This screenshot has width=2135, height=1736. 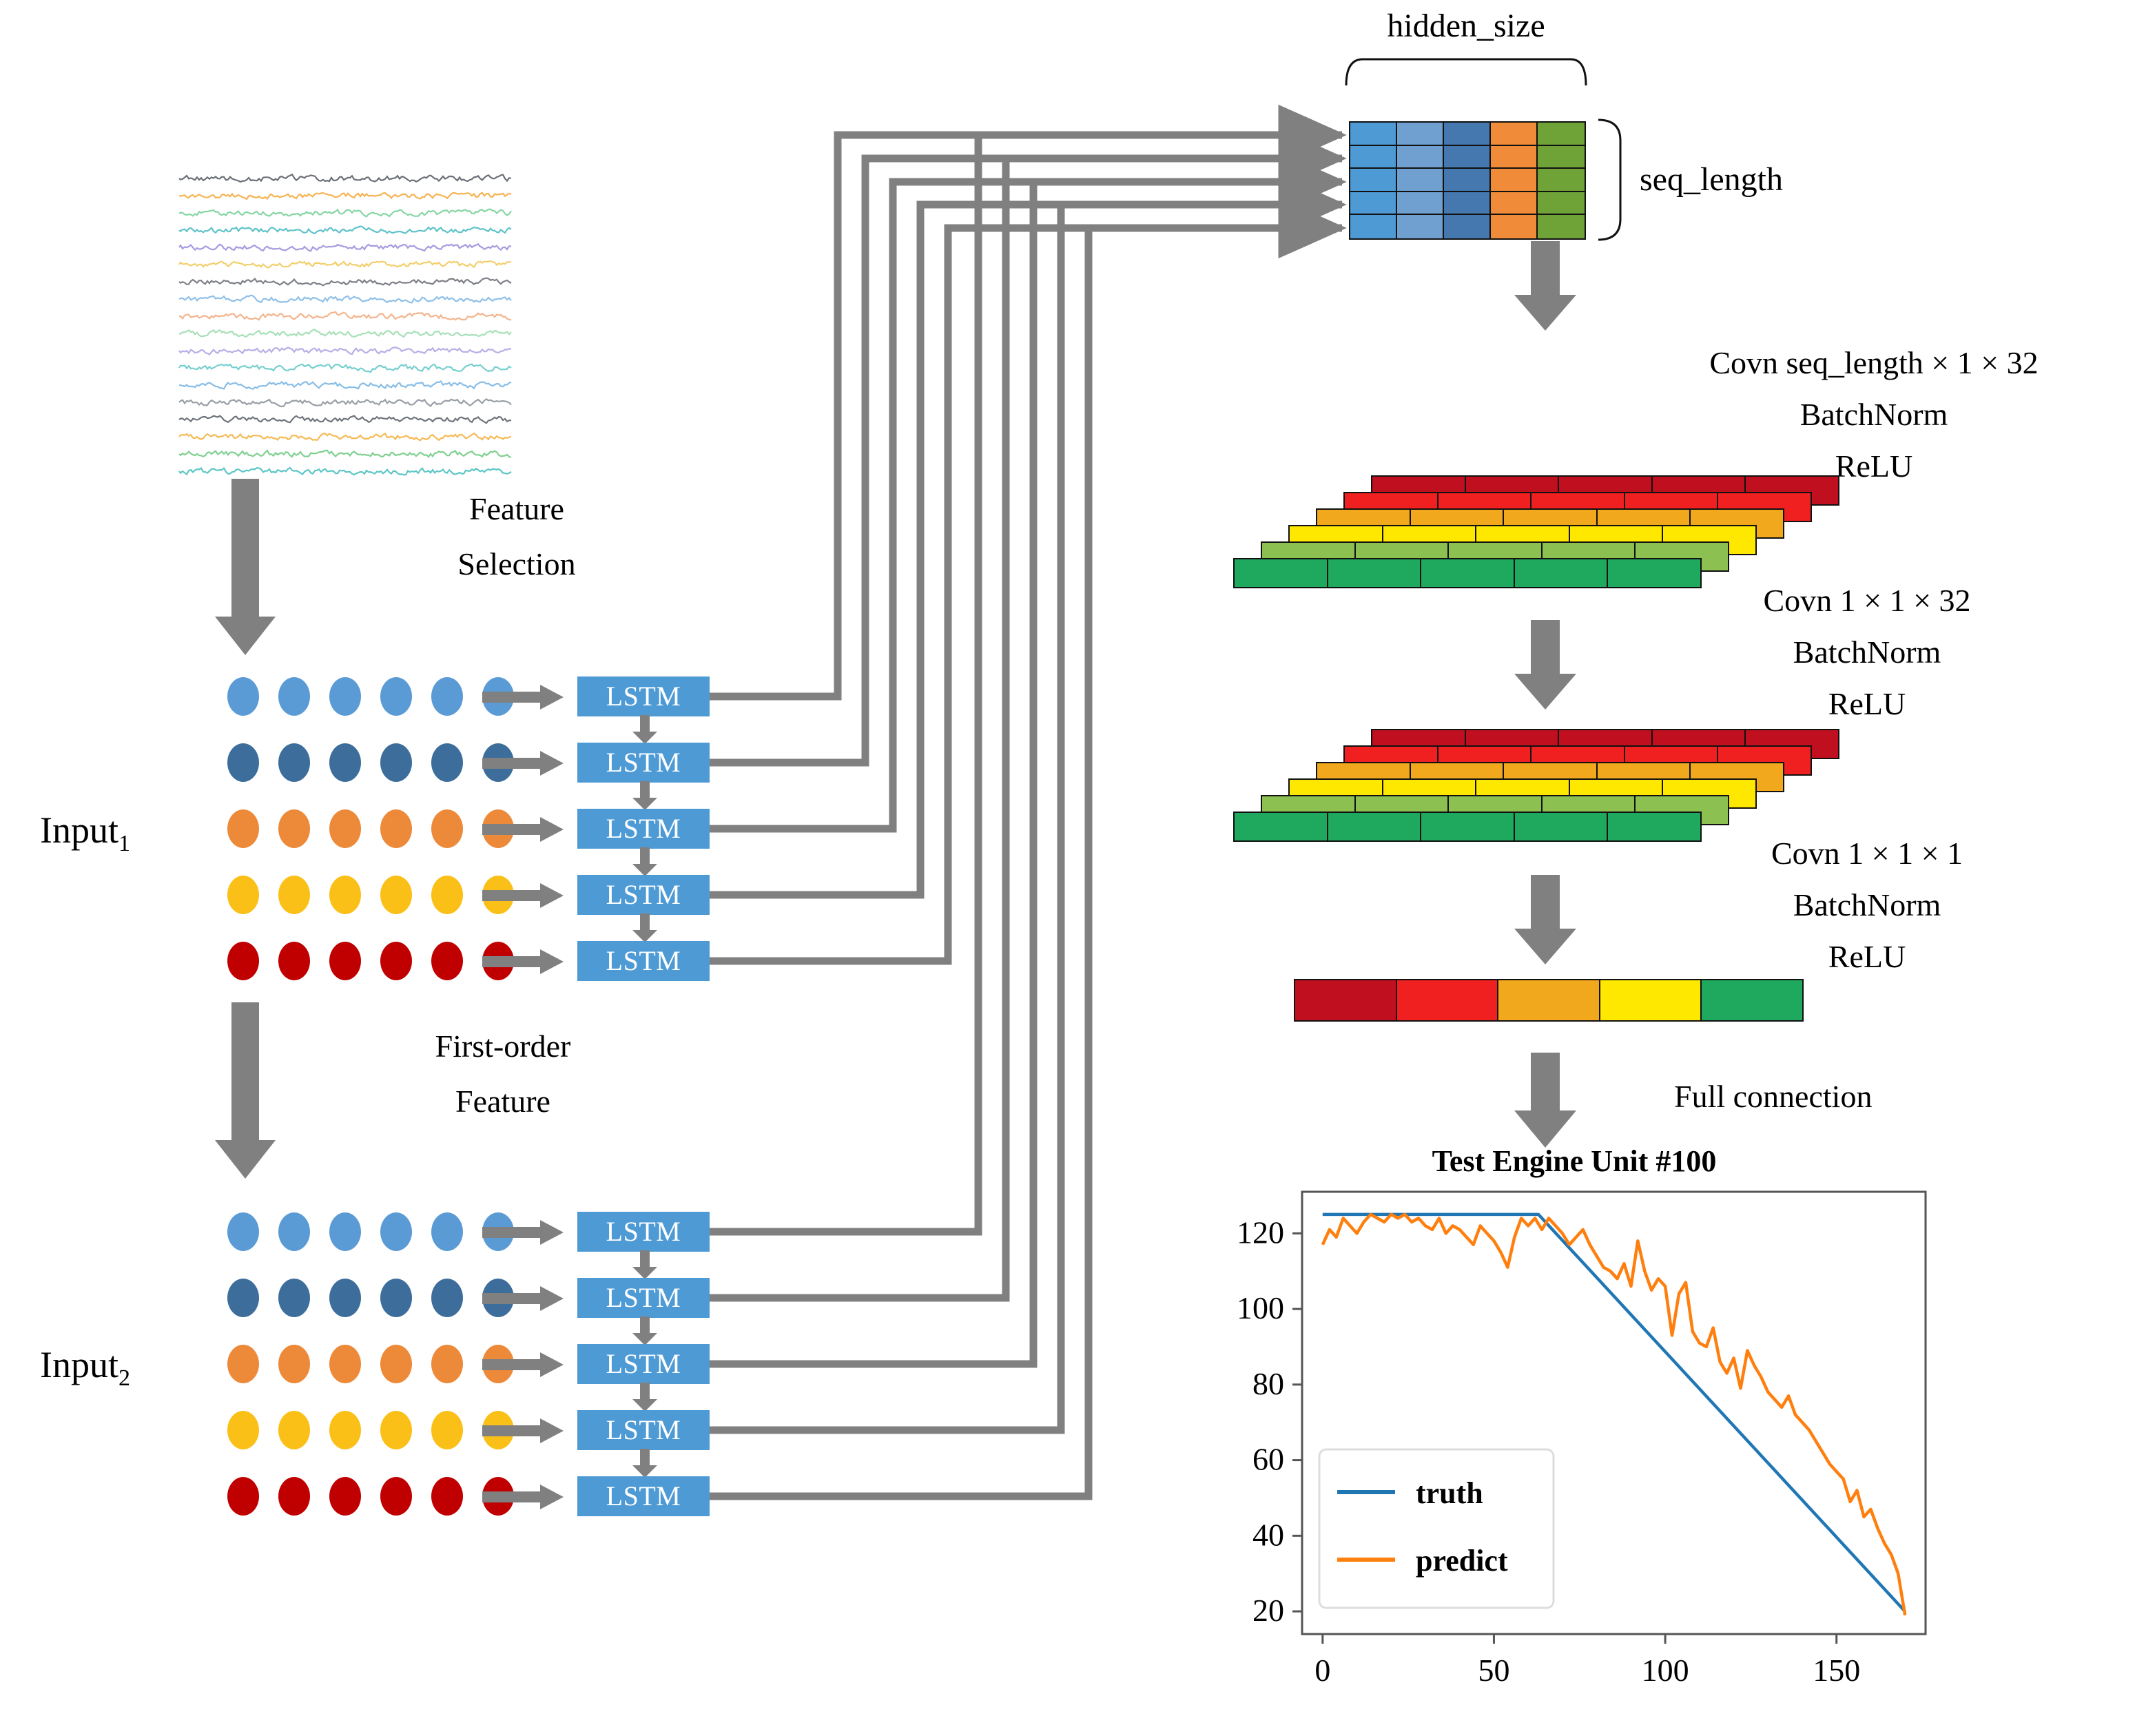 I want to click on y-axis-tick: 20, so click(x=1268, y=1610).